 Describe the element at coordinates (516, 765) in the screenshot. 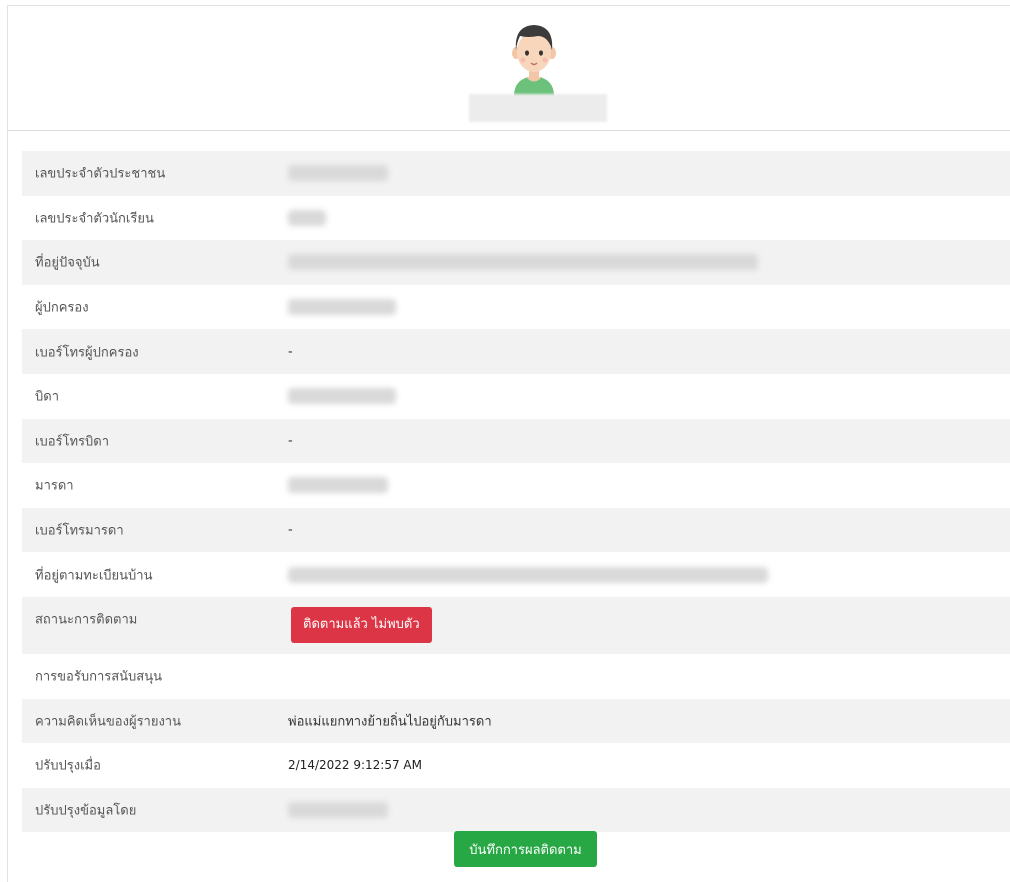

I see `row-updated-at: ปรับปรุงเมื่อ 2/14/2022 9:12:57 AM` at that location.